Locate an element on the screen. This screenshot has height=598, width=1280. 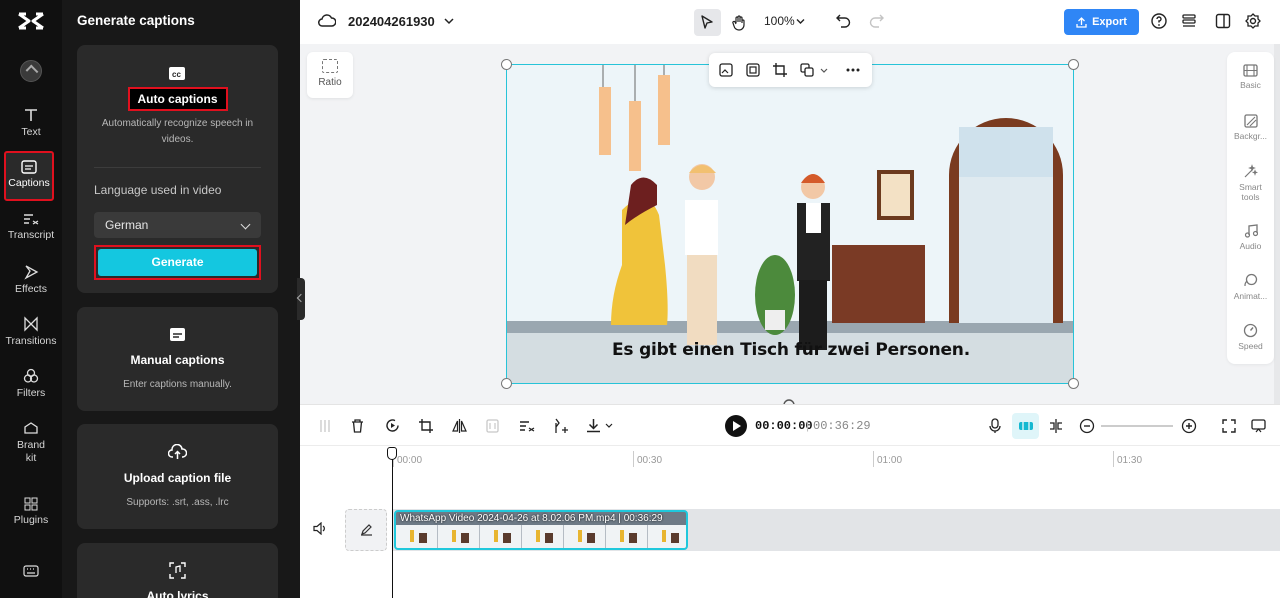
project-name: 202404261930 is located at coordinates (391, 21).